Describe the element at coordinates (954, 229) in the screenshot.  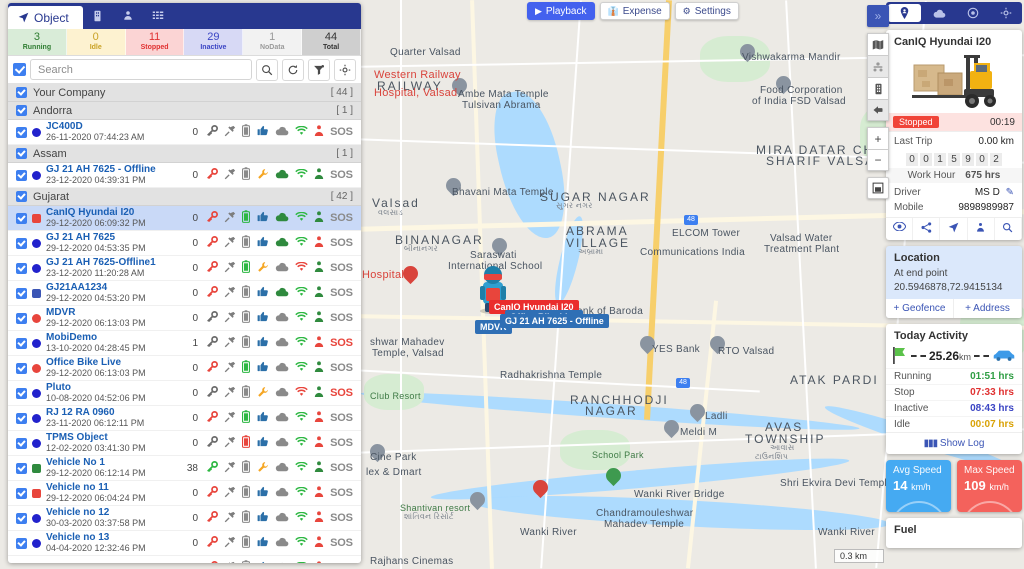
I see `navigate-icon` at that location.